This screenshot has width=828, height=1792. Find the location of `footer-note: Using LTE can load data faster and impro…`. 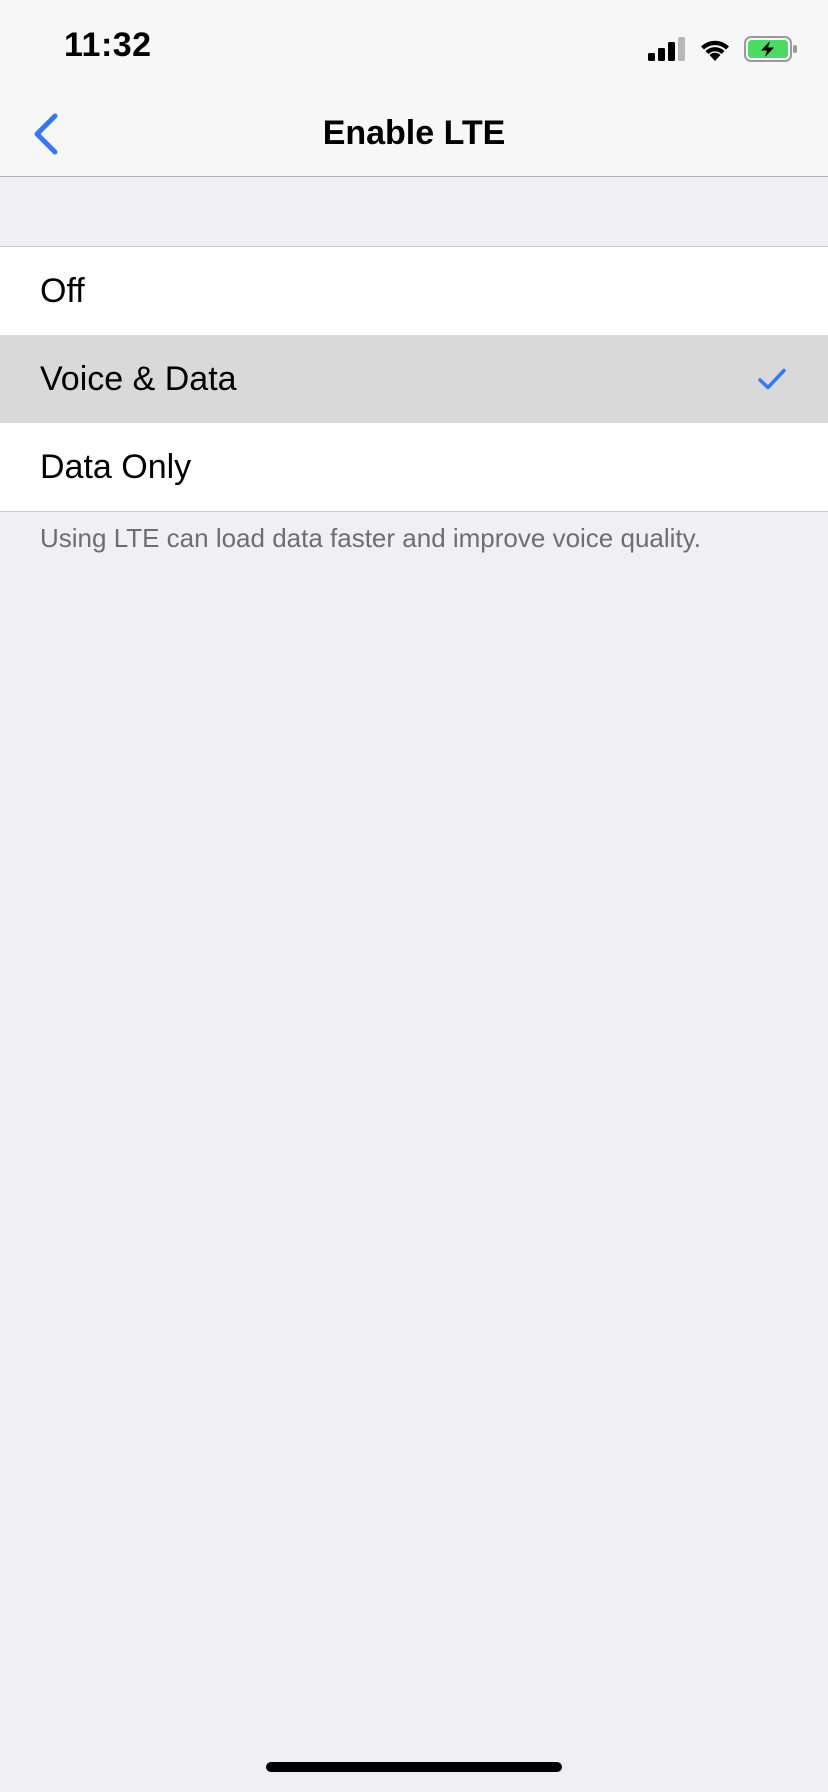

footer-note: Using LTE can load data faster and impro… is located at coordinates (370, 538).